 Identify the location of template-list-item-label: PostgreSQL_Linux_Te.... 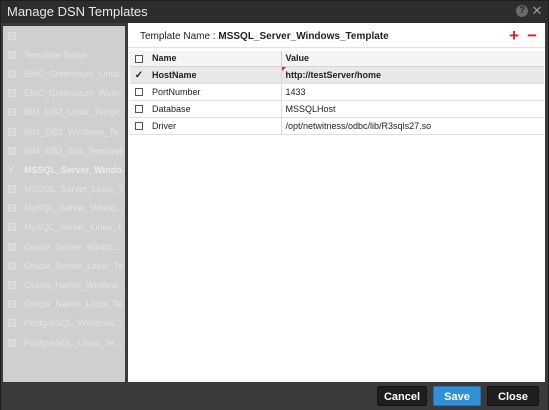
(73, 342).